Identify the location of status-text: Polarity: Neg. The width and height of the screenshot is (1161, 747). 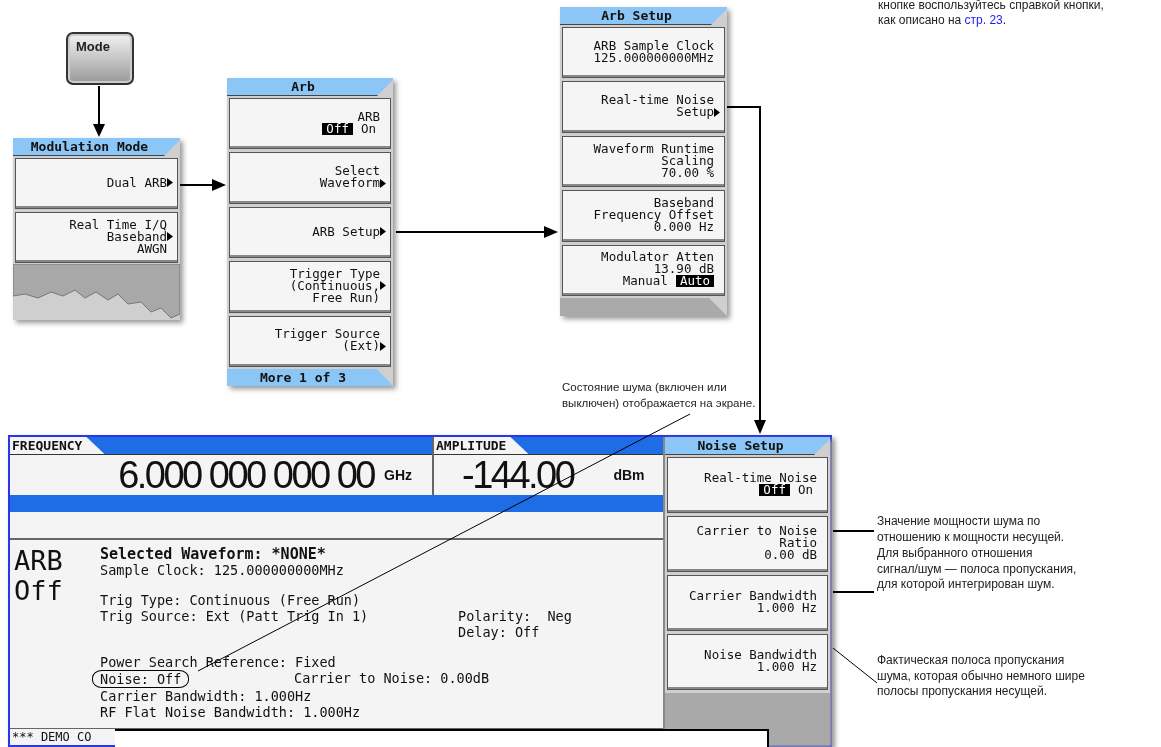
(515, 616).